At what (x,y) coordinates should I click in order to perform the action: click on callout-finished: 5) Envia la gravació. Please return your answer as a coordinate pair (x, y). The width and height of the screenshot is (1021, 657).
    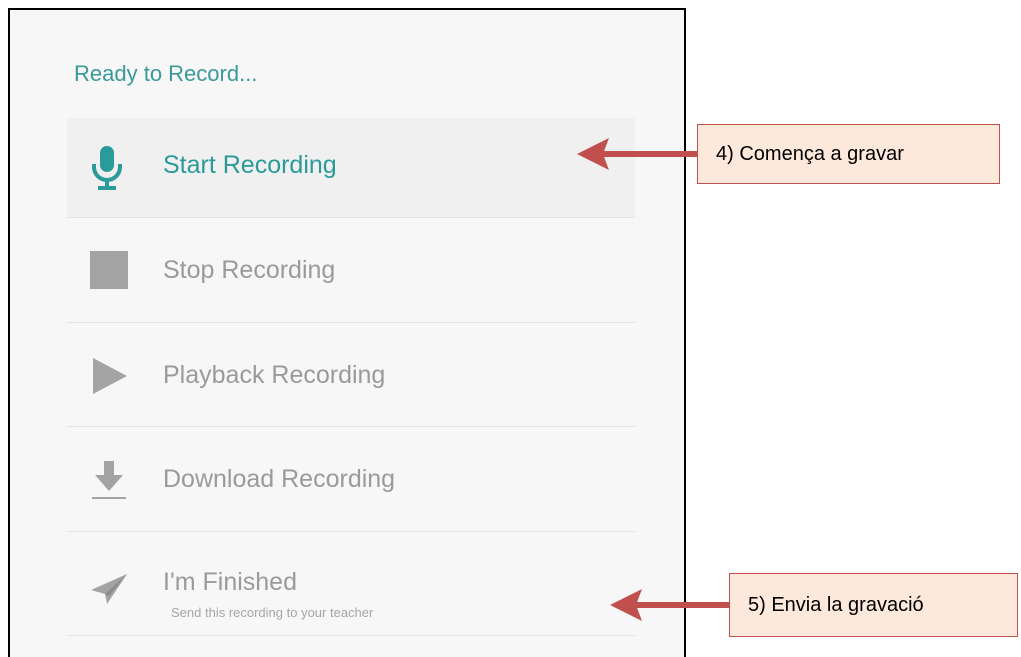
    Looking at the image, I should click on (873, 605).